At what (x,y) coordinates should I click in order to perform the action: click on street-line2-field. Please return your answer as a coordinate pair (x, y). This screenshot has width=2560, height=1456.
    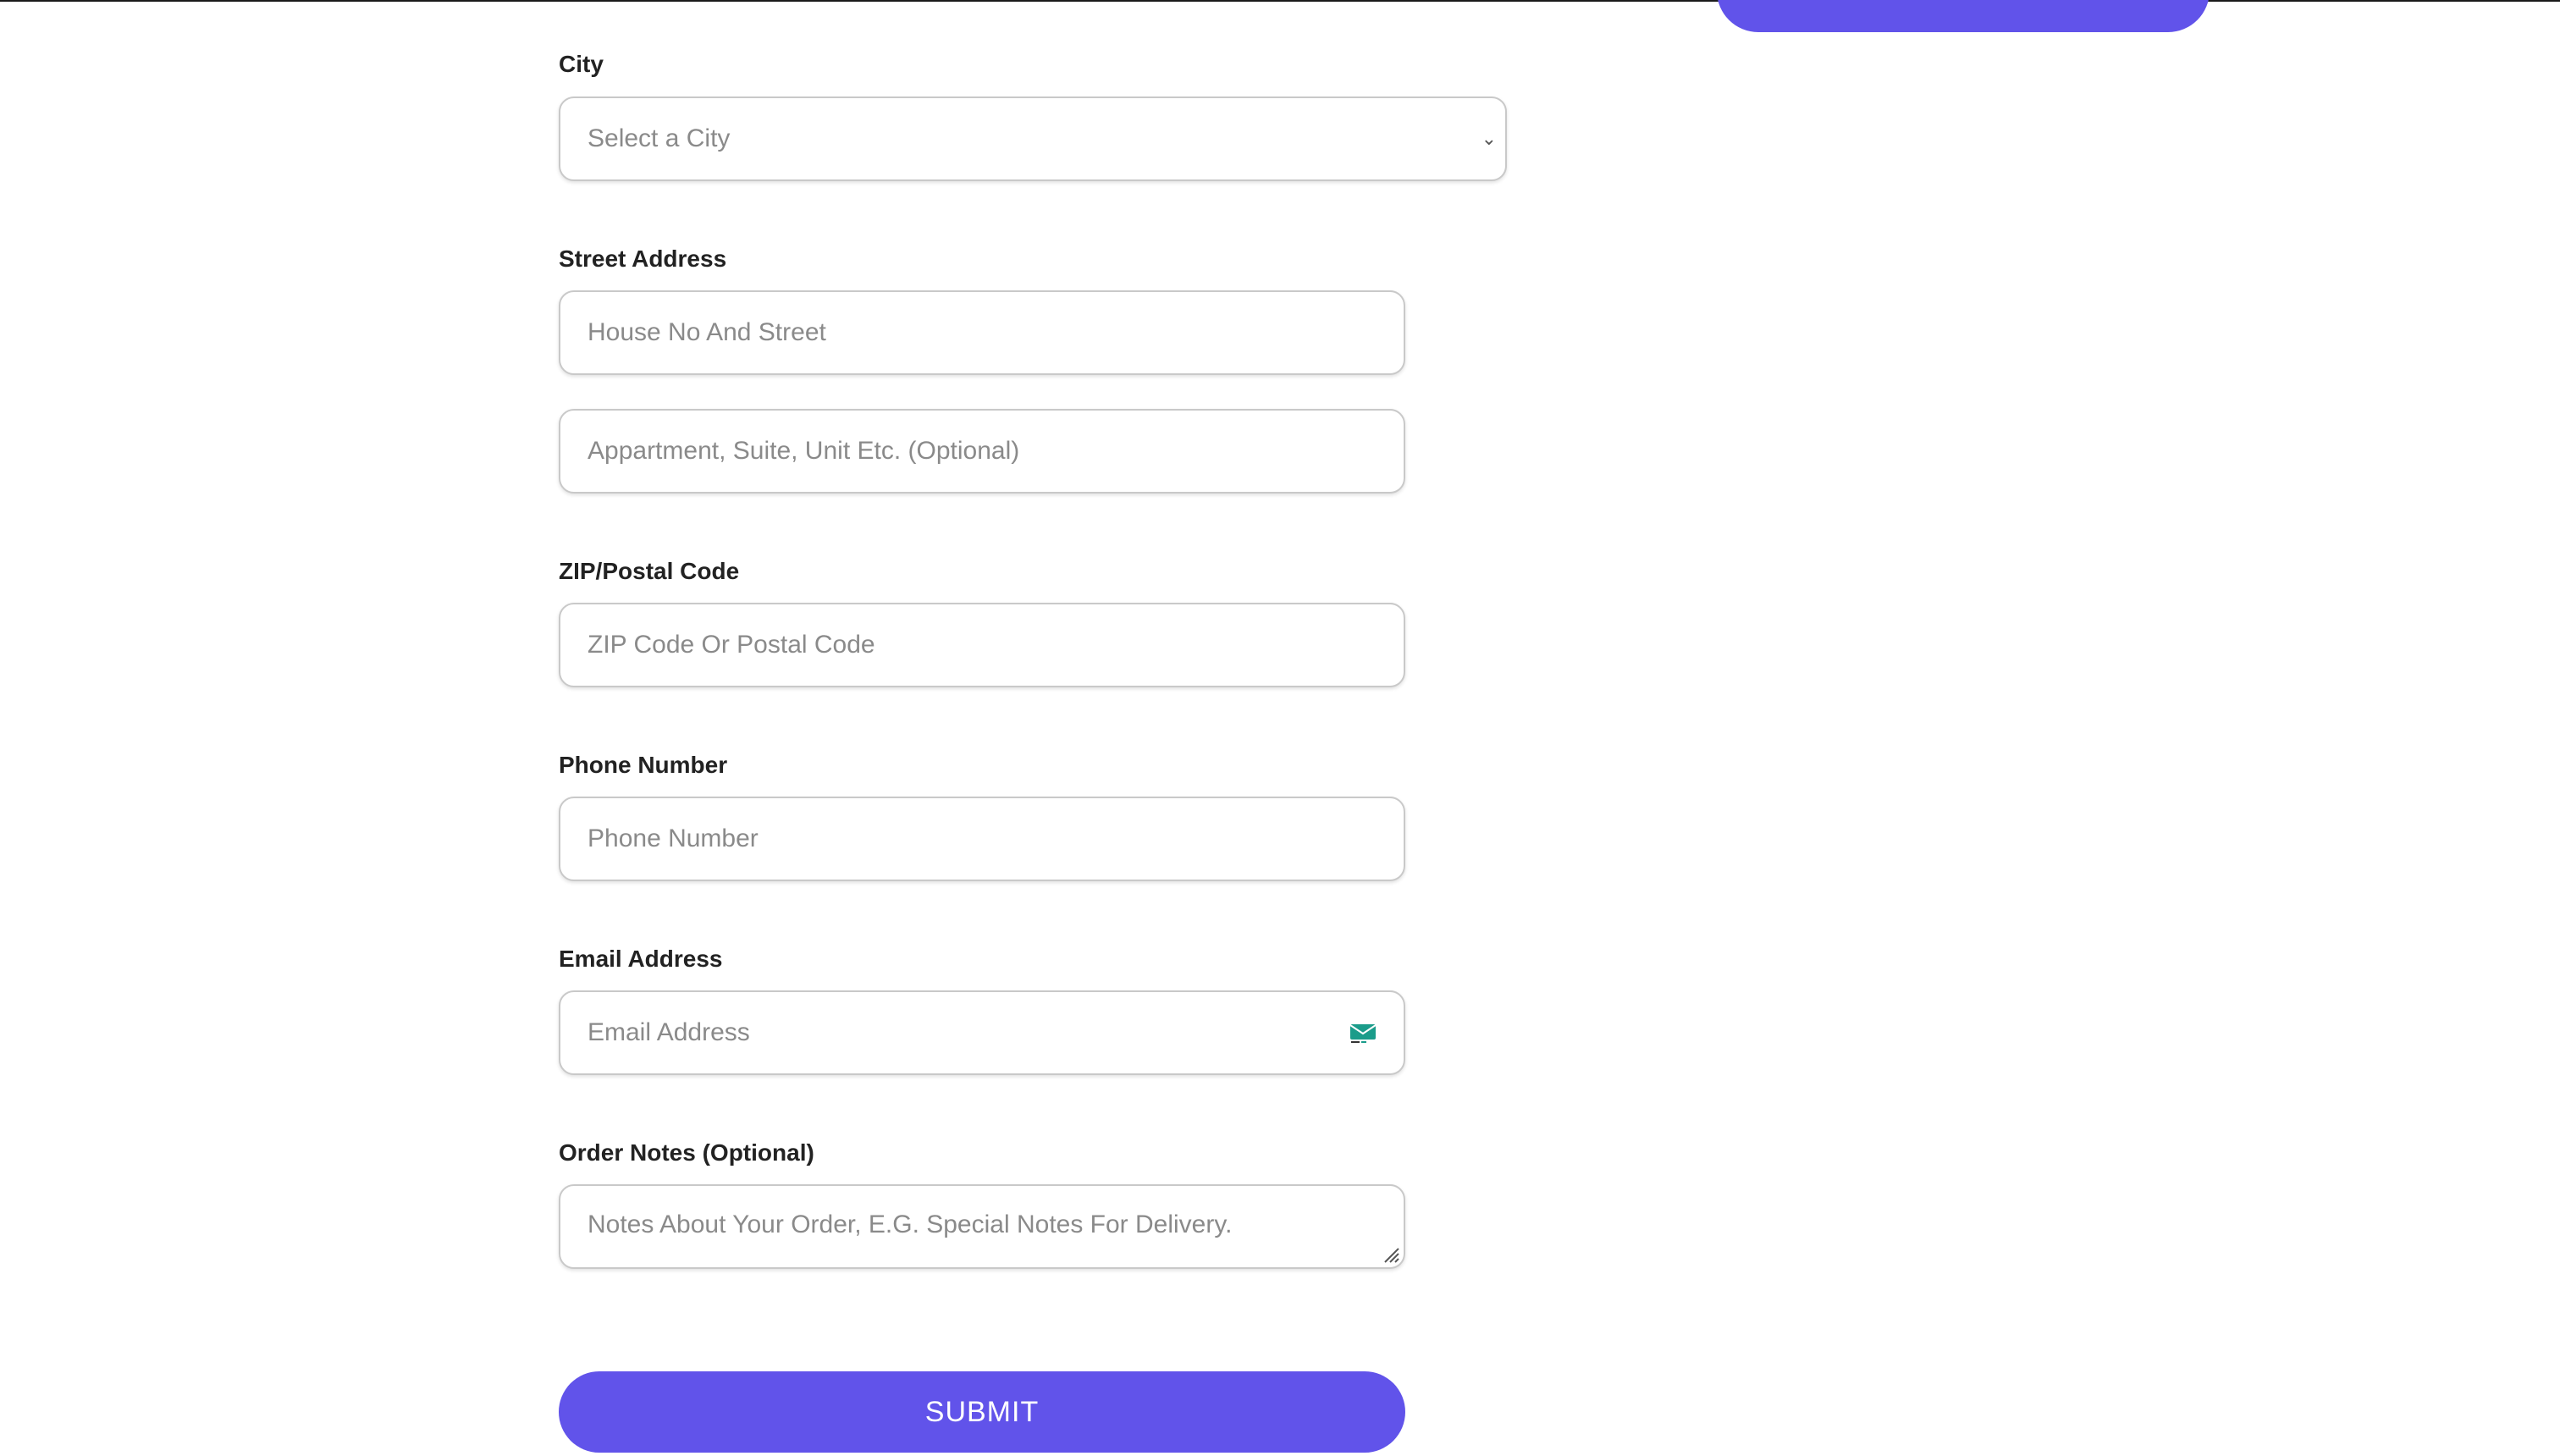
    Looking at the image, I should click on (982, 452).